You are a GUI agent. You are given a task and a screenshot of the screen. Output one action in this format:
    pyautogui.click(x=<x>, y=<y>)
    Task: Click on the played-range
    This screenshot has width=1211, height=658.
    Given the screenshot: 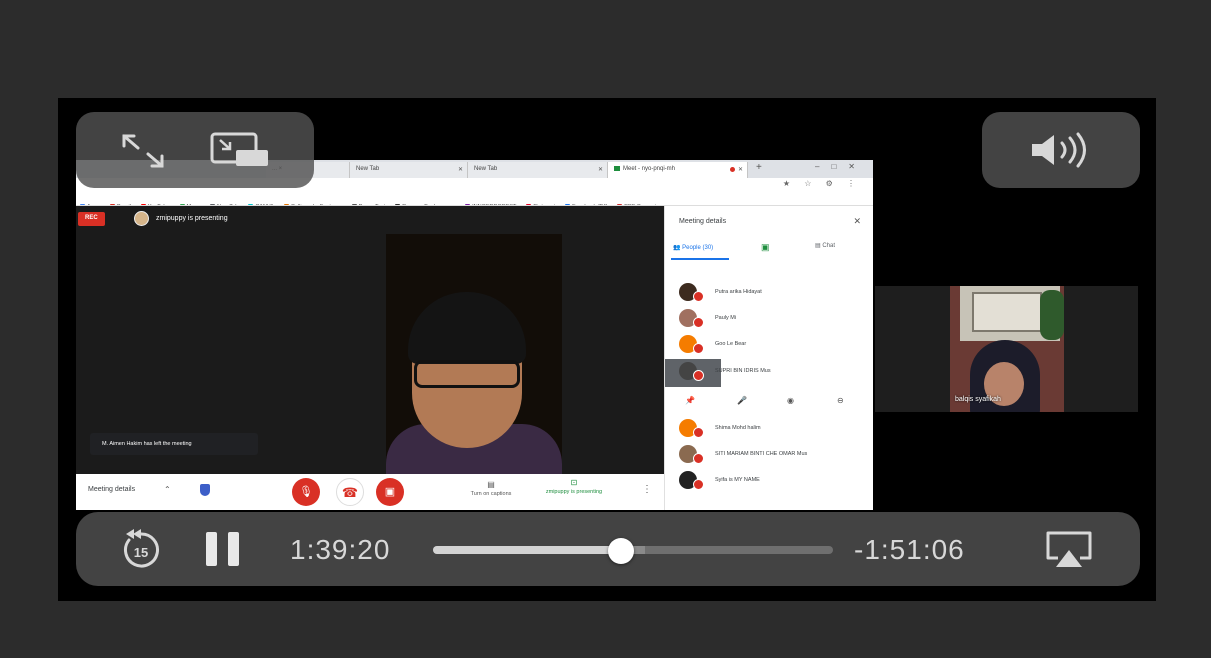 What is the action you would take?
    pyautogui.click(x=527, y=550)
    